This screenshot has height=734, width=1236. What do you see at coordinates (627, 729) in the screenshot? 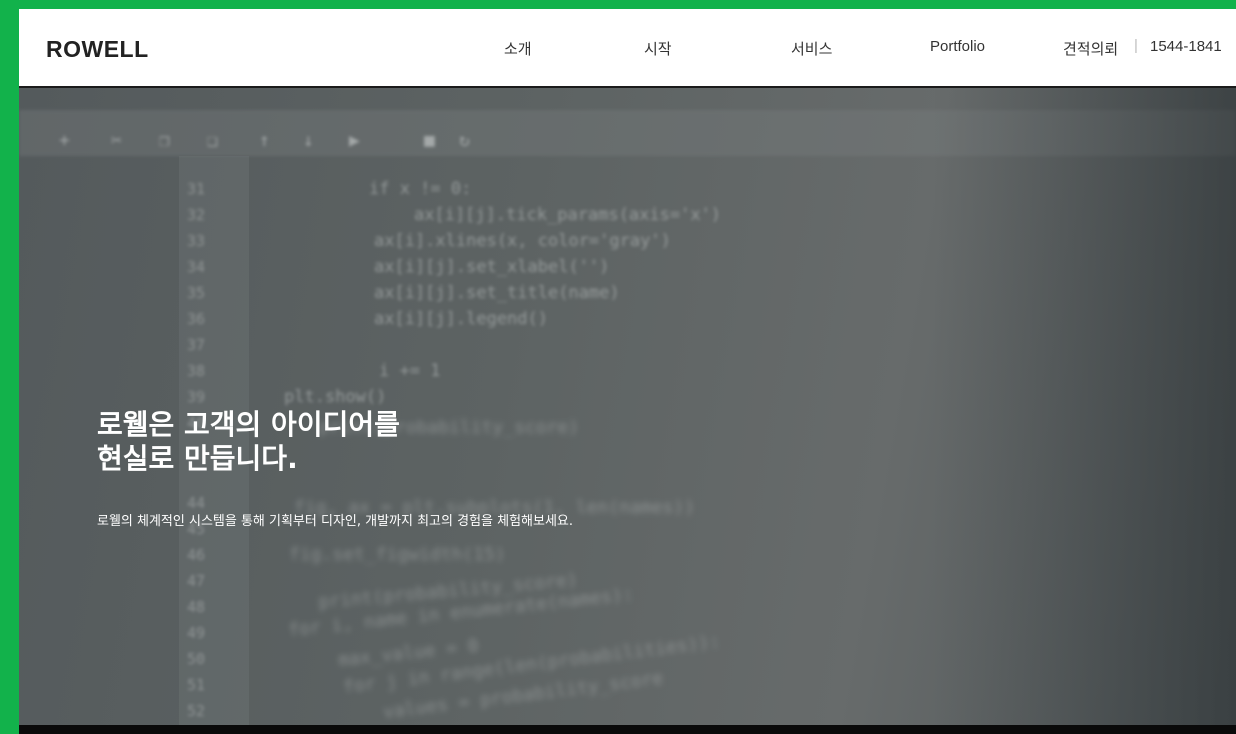
I see `bottom-bar` at bounding box center [627, 729].